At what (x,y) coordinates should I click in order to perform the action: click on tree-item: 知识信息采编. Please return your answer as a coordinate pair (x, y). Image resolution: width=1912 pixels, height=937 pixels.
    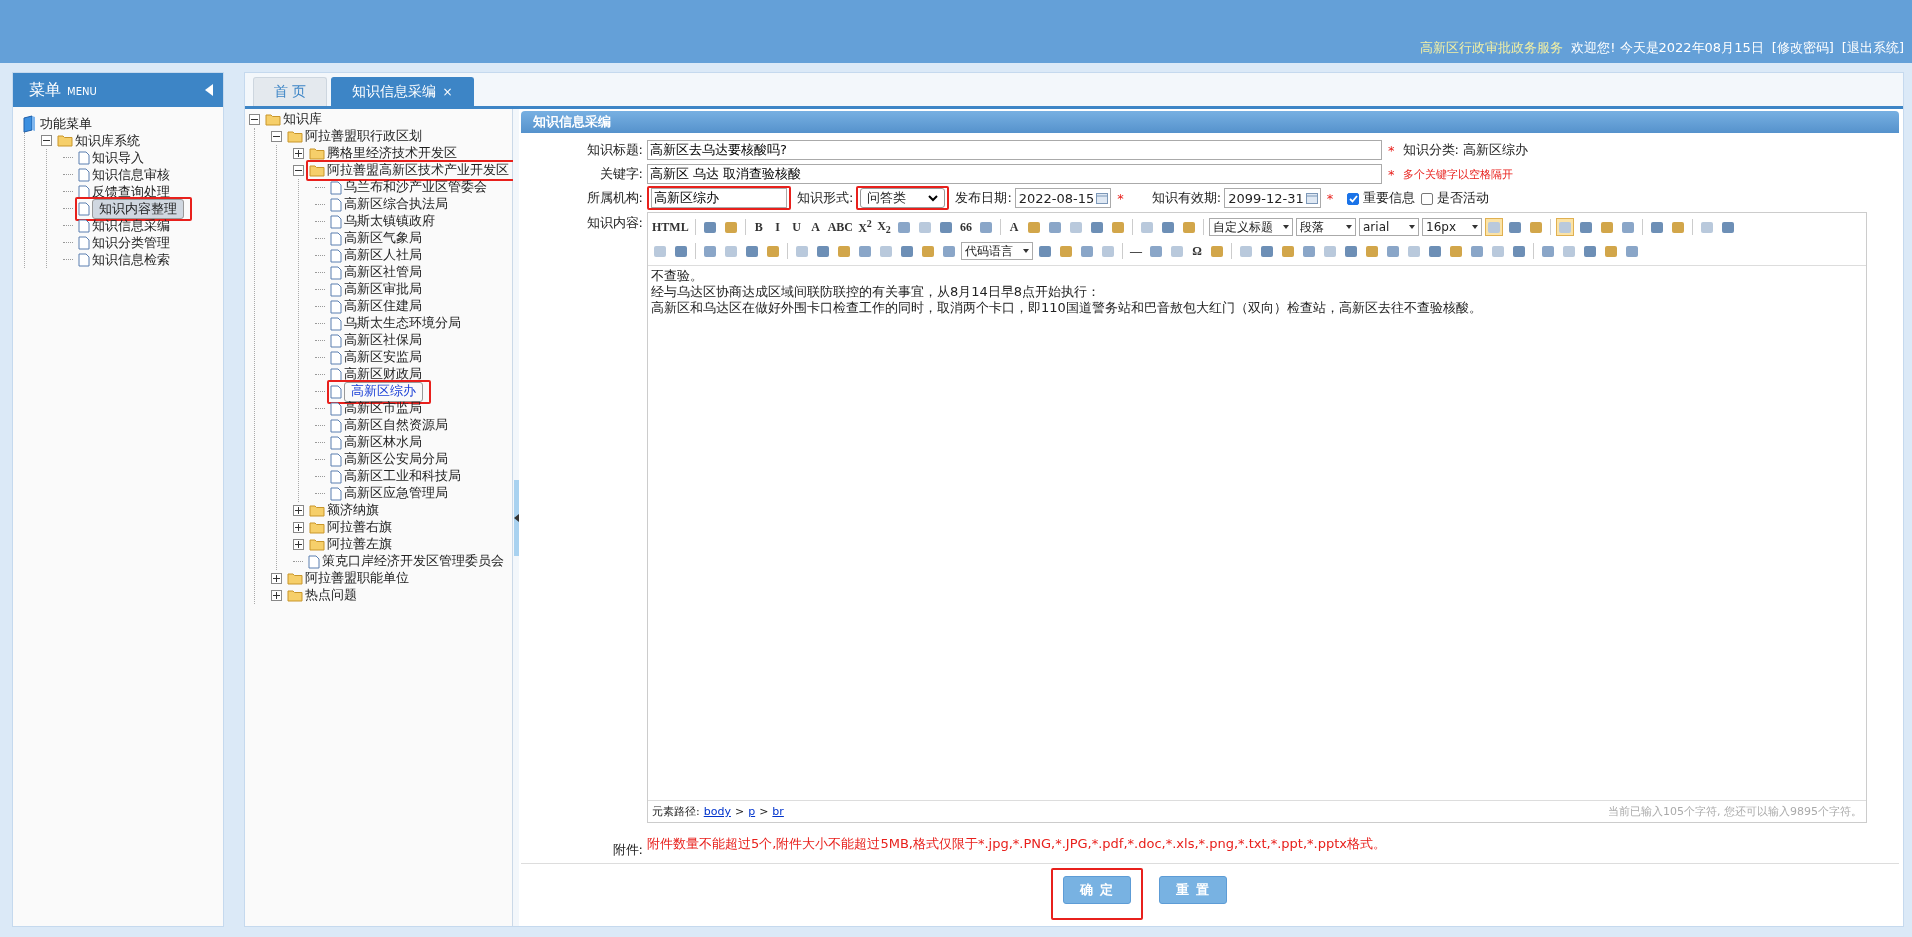
    Looking at the image, I should click on (131, 225).